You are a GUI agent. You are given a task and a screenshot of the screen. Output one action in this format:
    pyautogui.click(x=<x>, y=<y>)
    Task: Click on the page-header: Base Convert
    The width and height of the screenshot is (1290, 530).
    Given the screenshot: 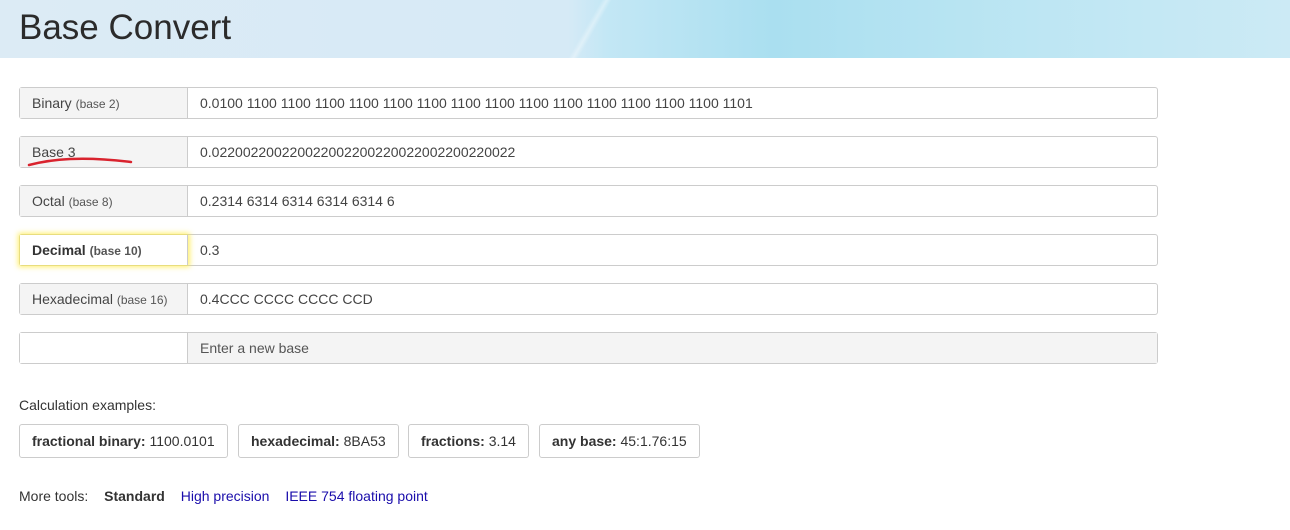 What is the action you would take?
    pyautogui.click(x=645, y=29)
    